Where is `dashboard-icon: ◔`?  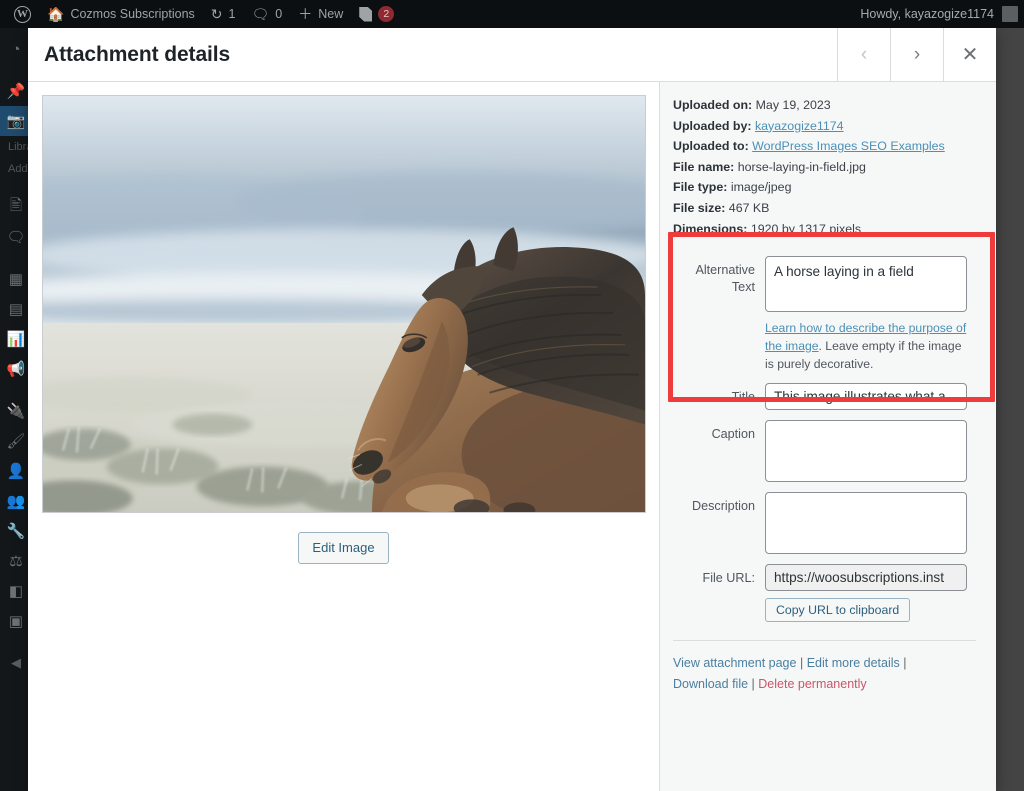
dashboard-icon: ◔ is located at coordinates (16, 49).